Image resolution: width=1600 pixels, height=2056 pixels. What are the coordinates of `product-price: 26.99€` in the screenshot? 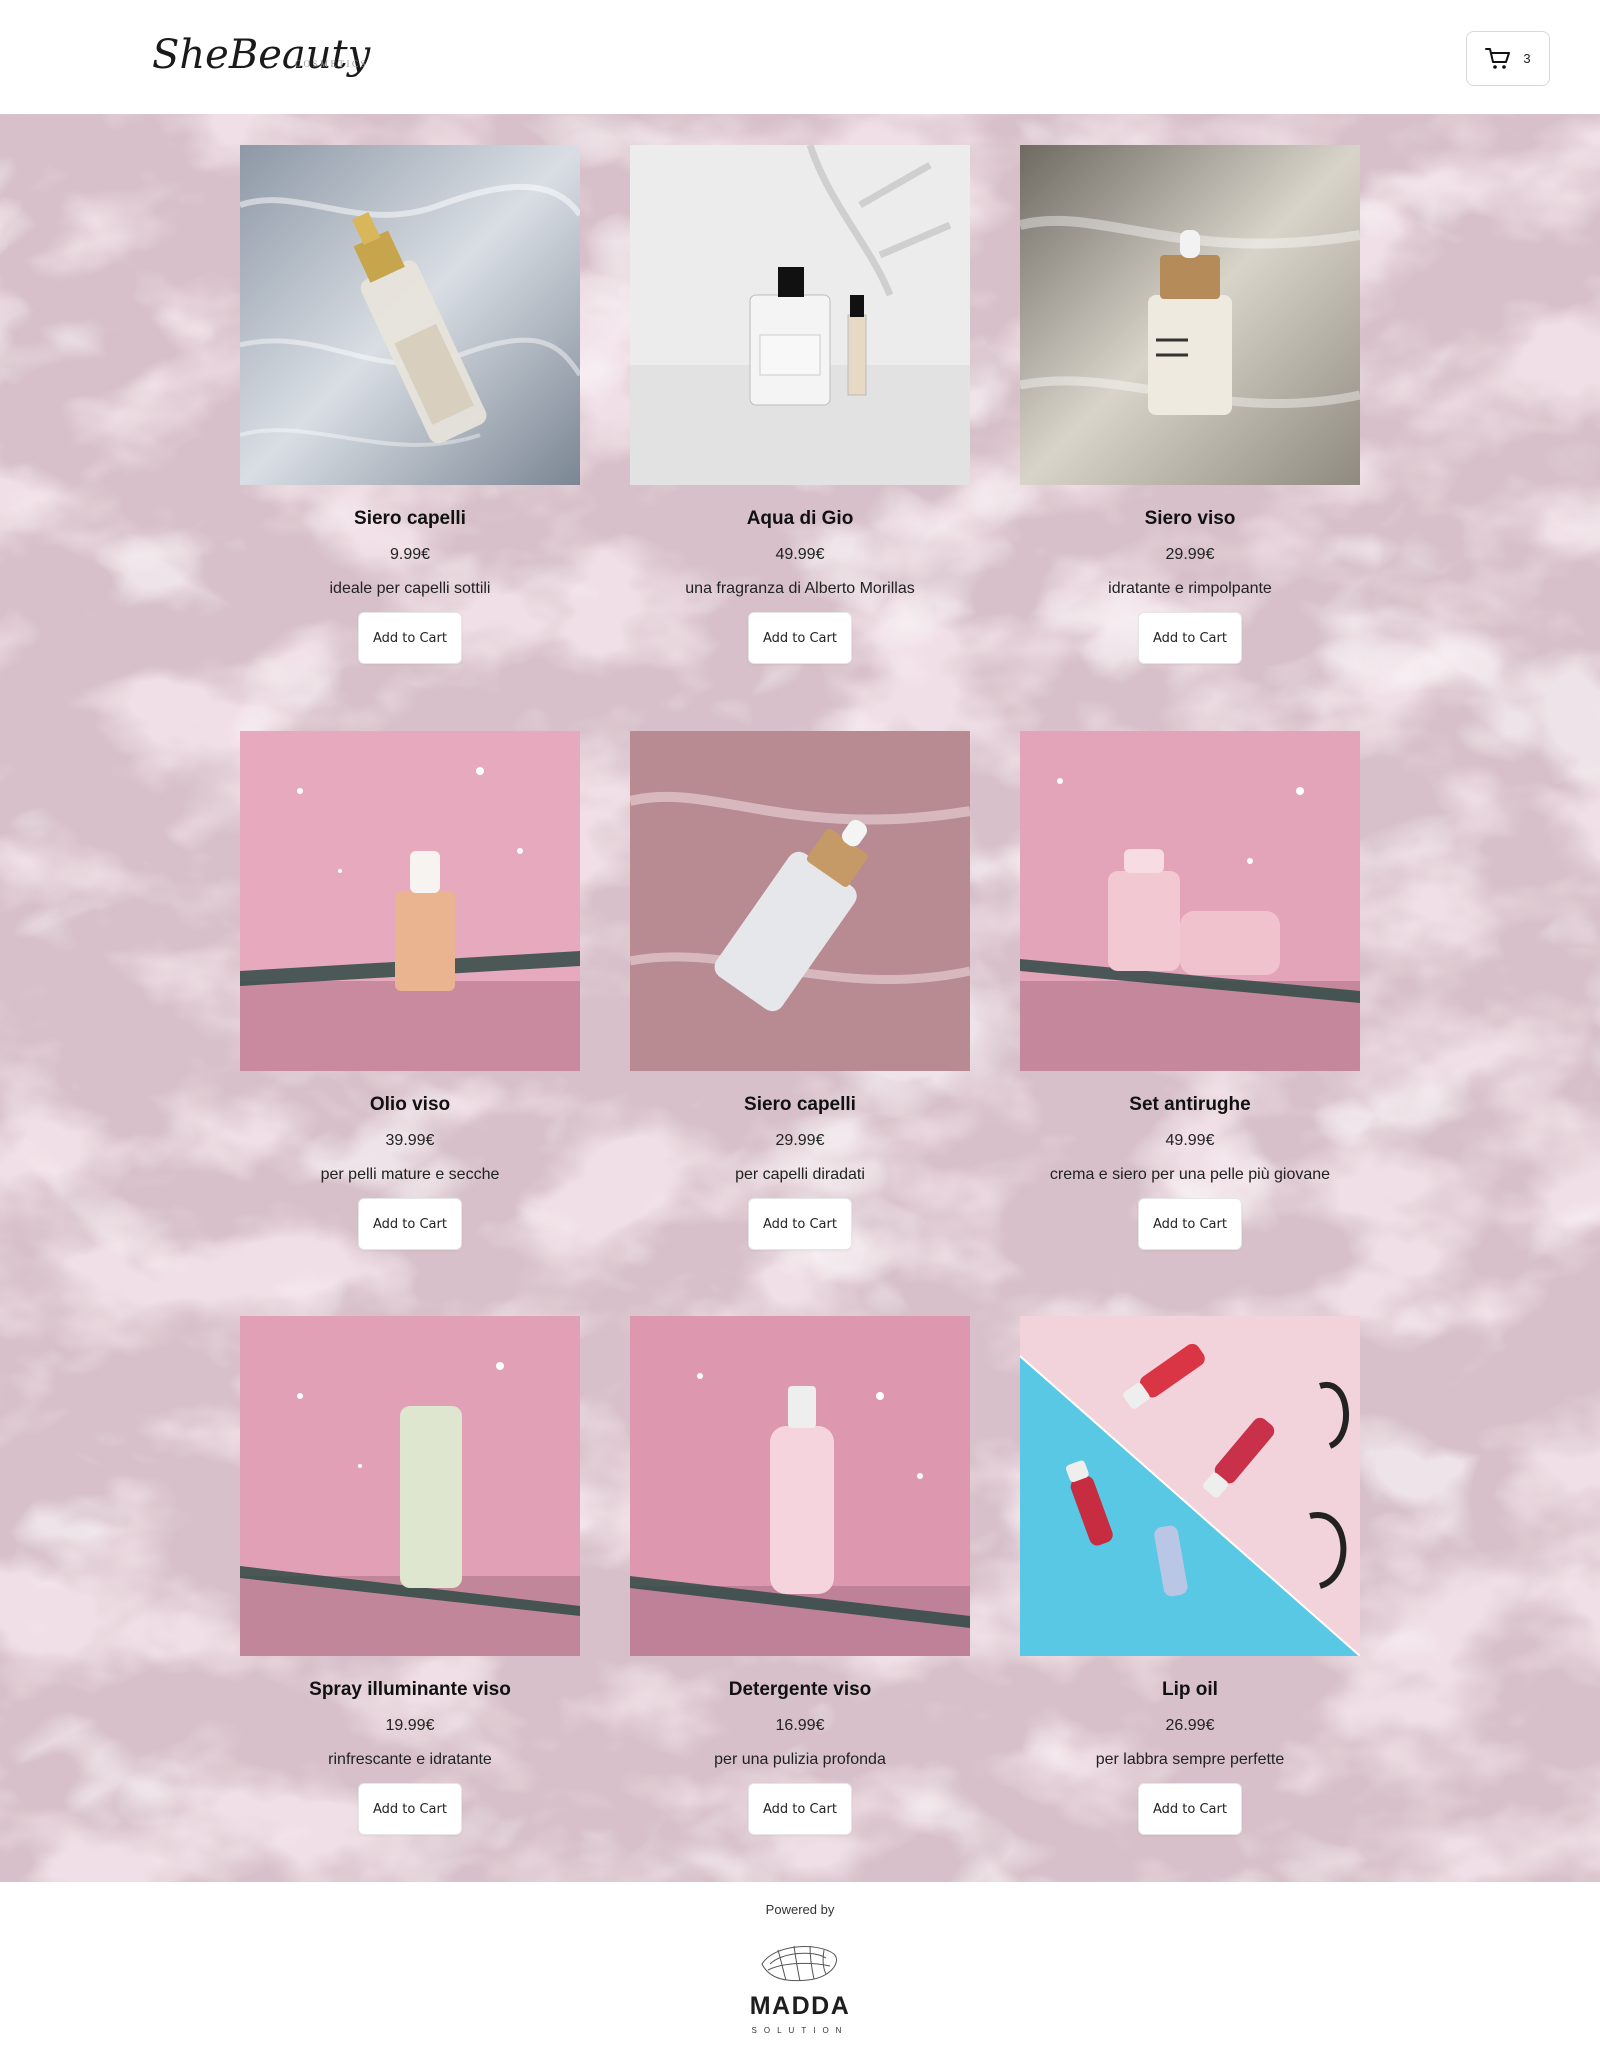 It's located at (1190, 1725).